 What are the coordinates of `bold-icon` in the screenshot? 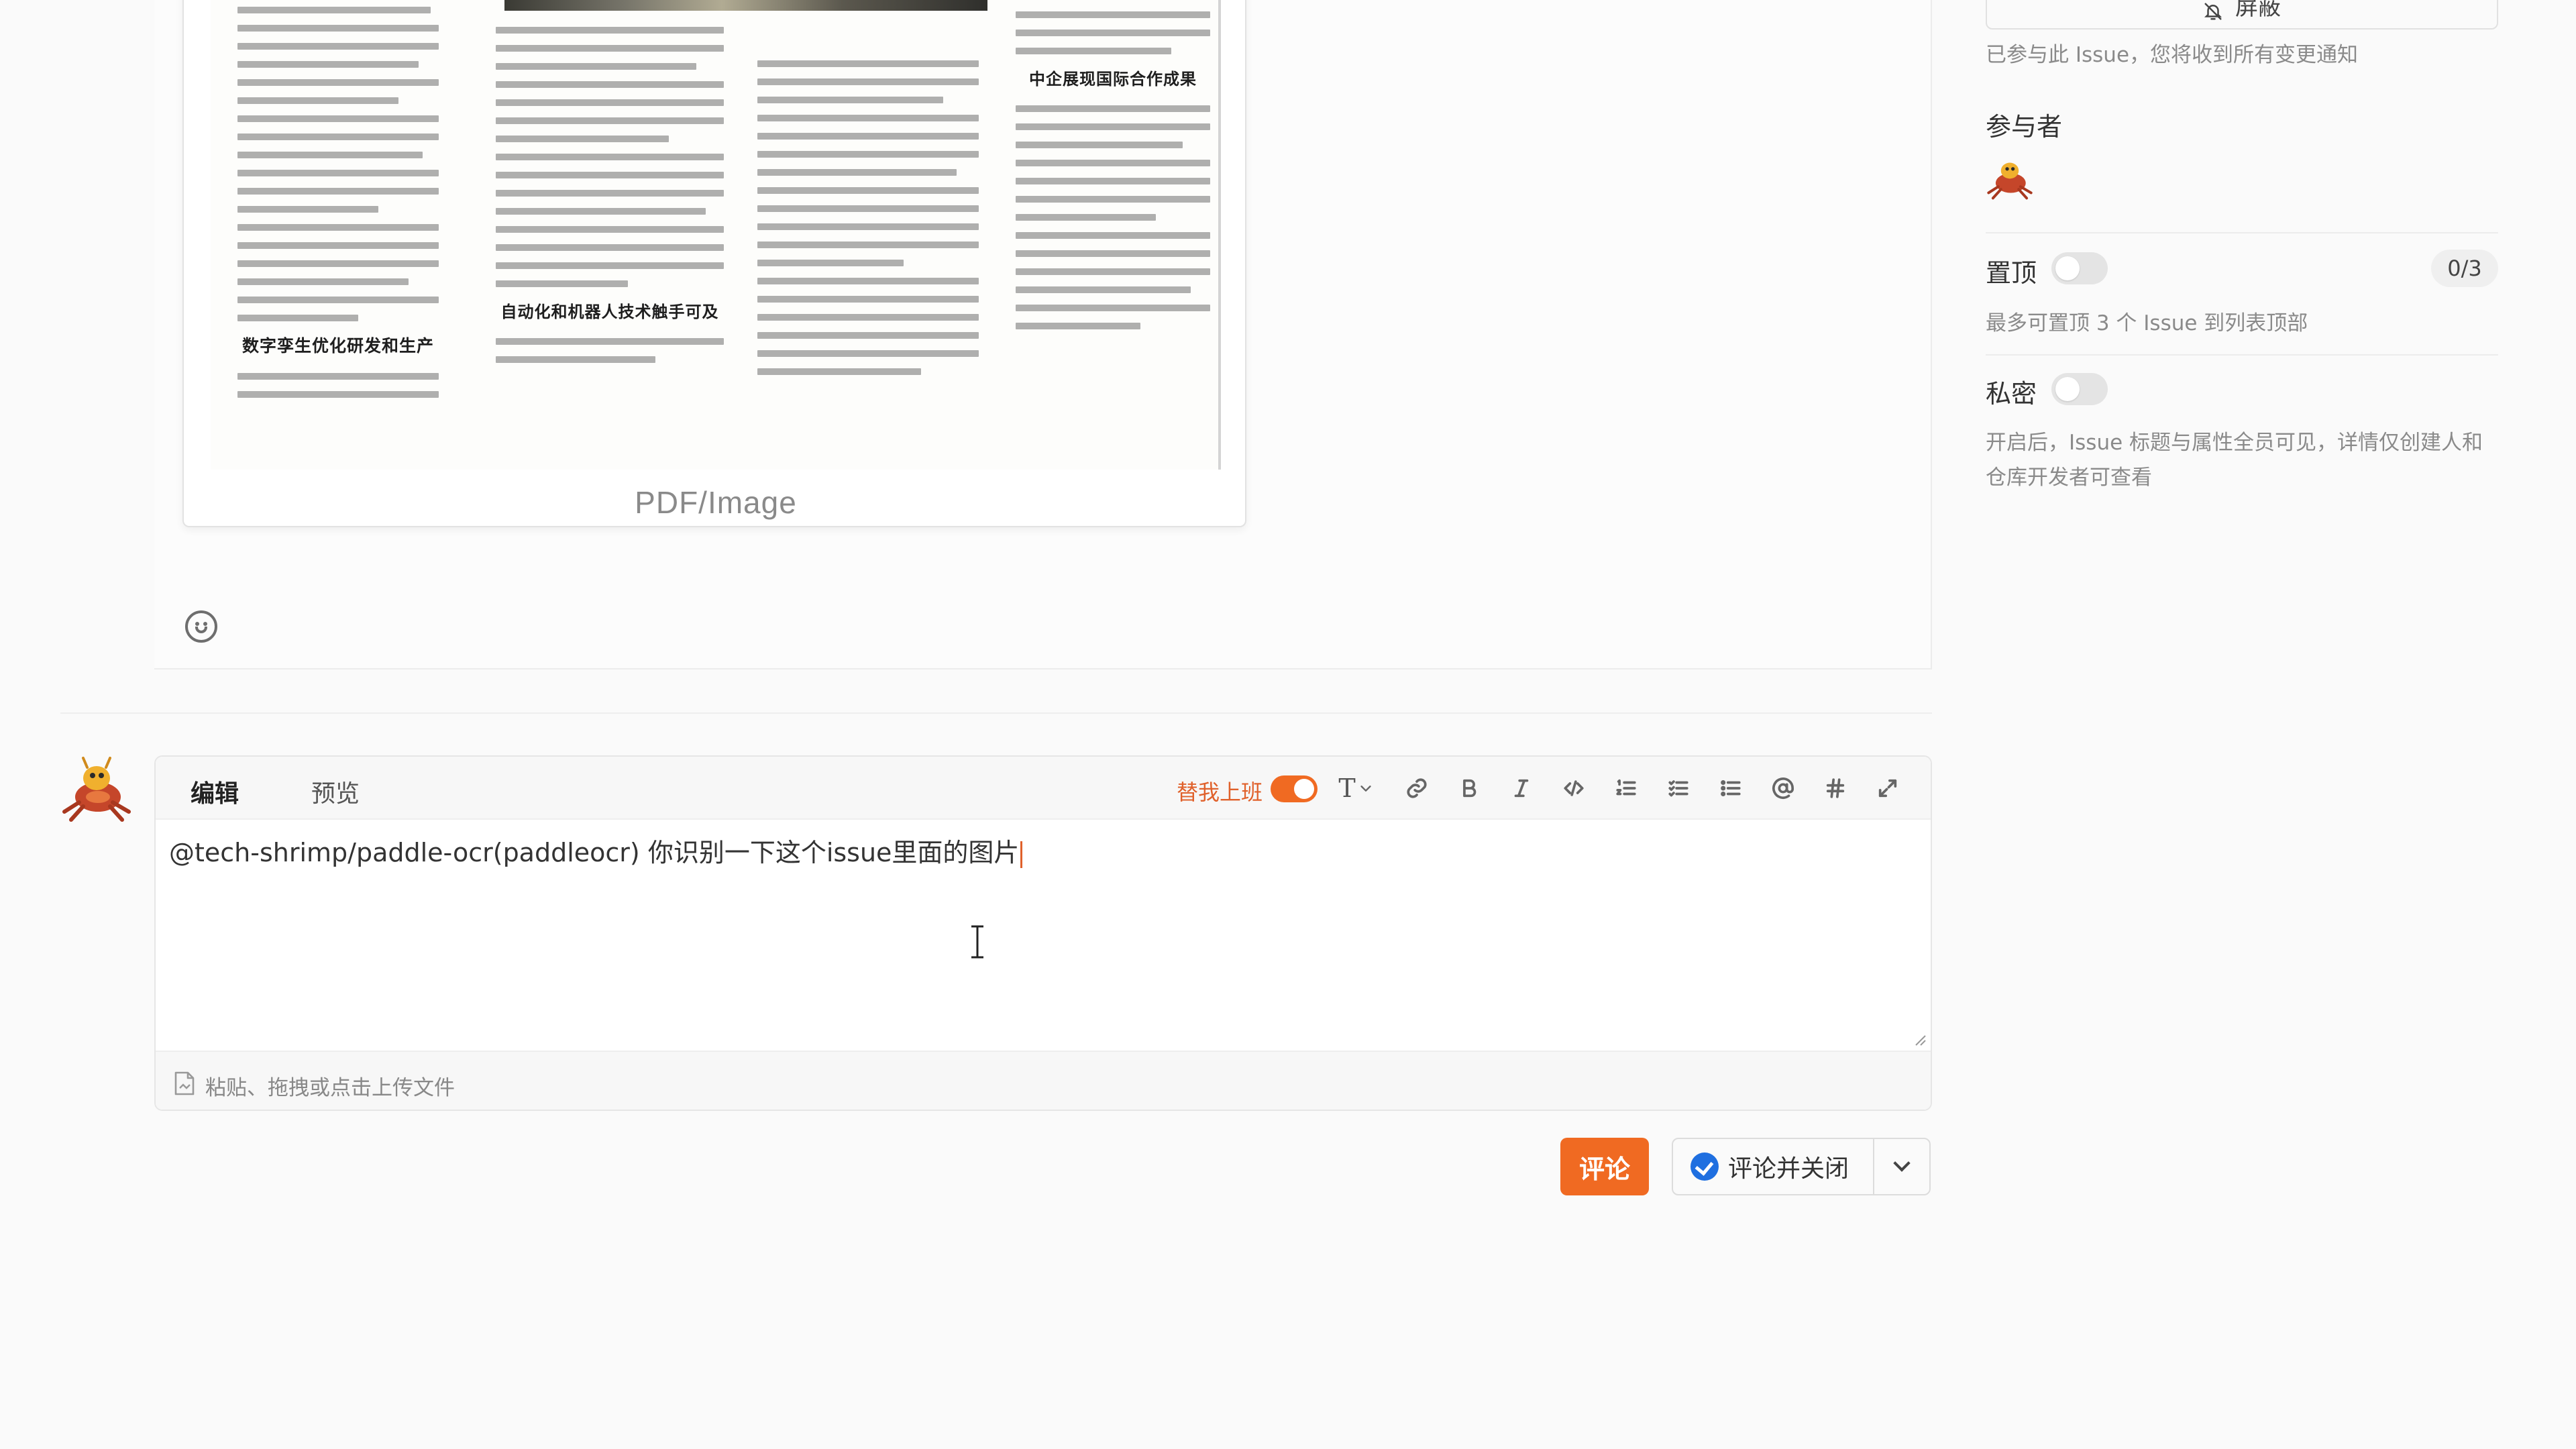 It's located at (1470, 788).